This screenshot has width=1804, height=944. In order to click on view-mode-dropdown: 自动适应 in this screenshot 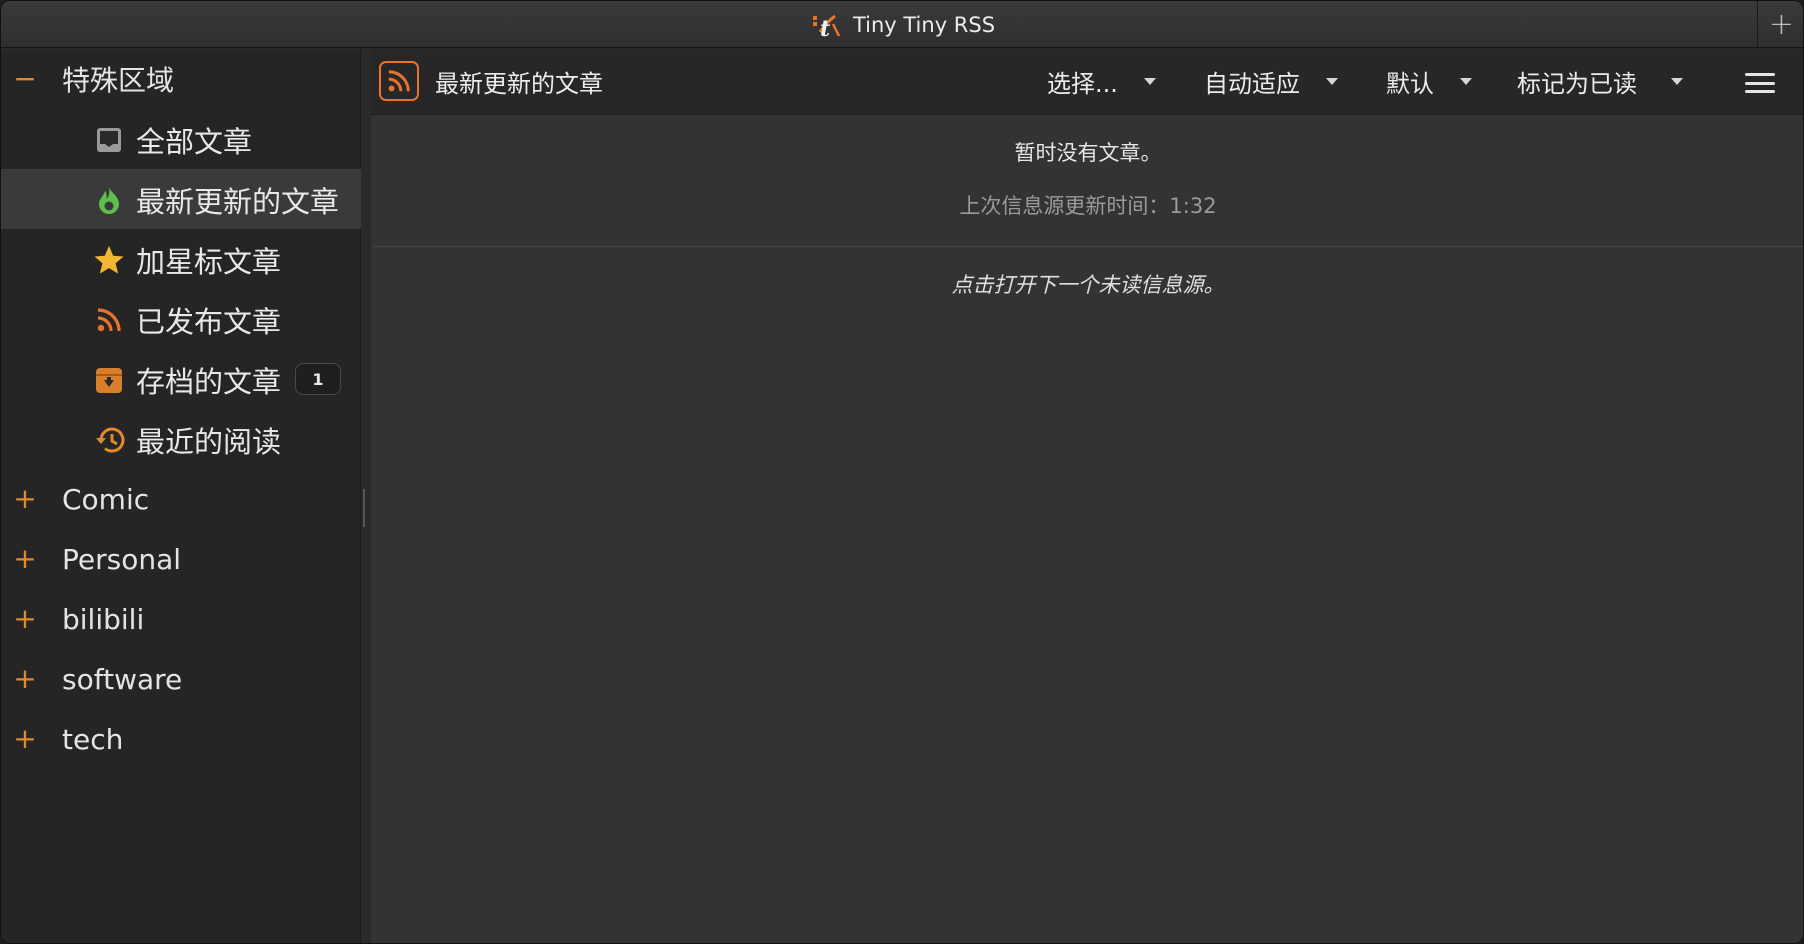, I will do `click(1271, 81)`.